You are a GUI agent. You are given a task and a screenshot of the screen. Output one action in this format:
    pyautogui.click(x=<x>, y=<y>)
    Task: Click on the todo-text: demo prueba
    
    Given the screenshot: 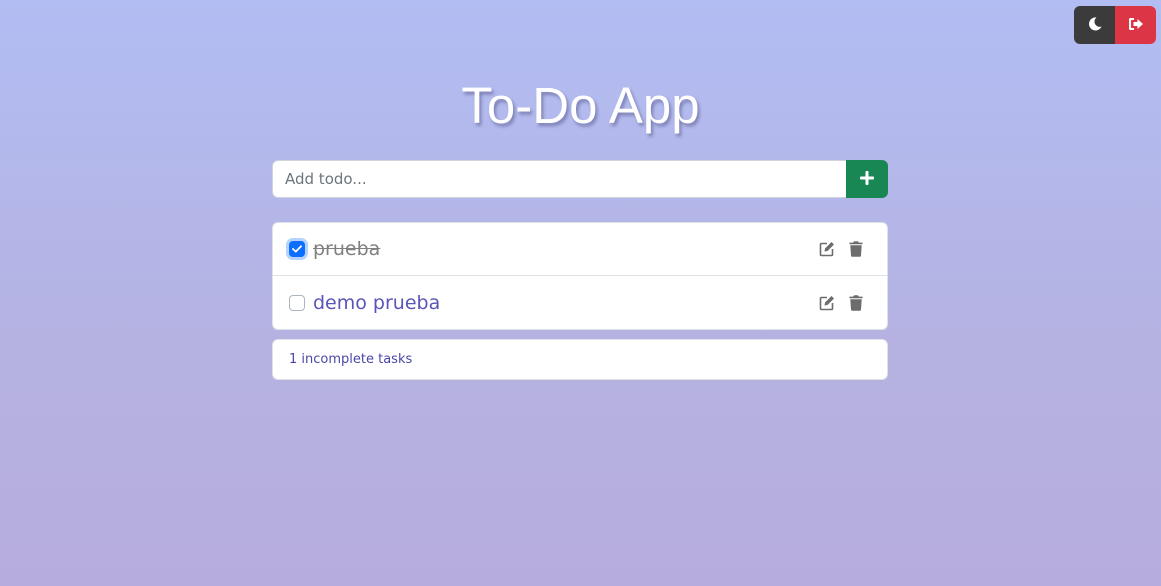 What is the action you would take?
    pyautogui.click(x=560, y=303)
    